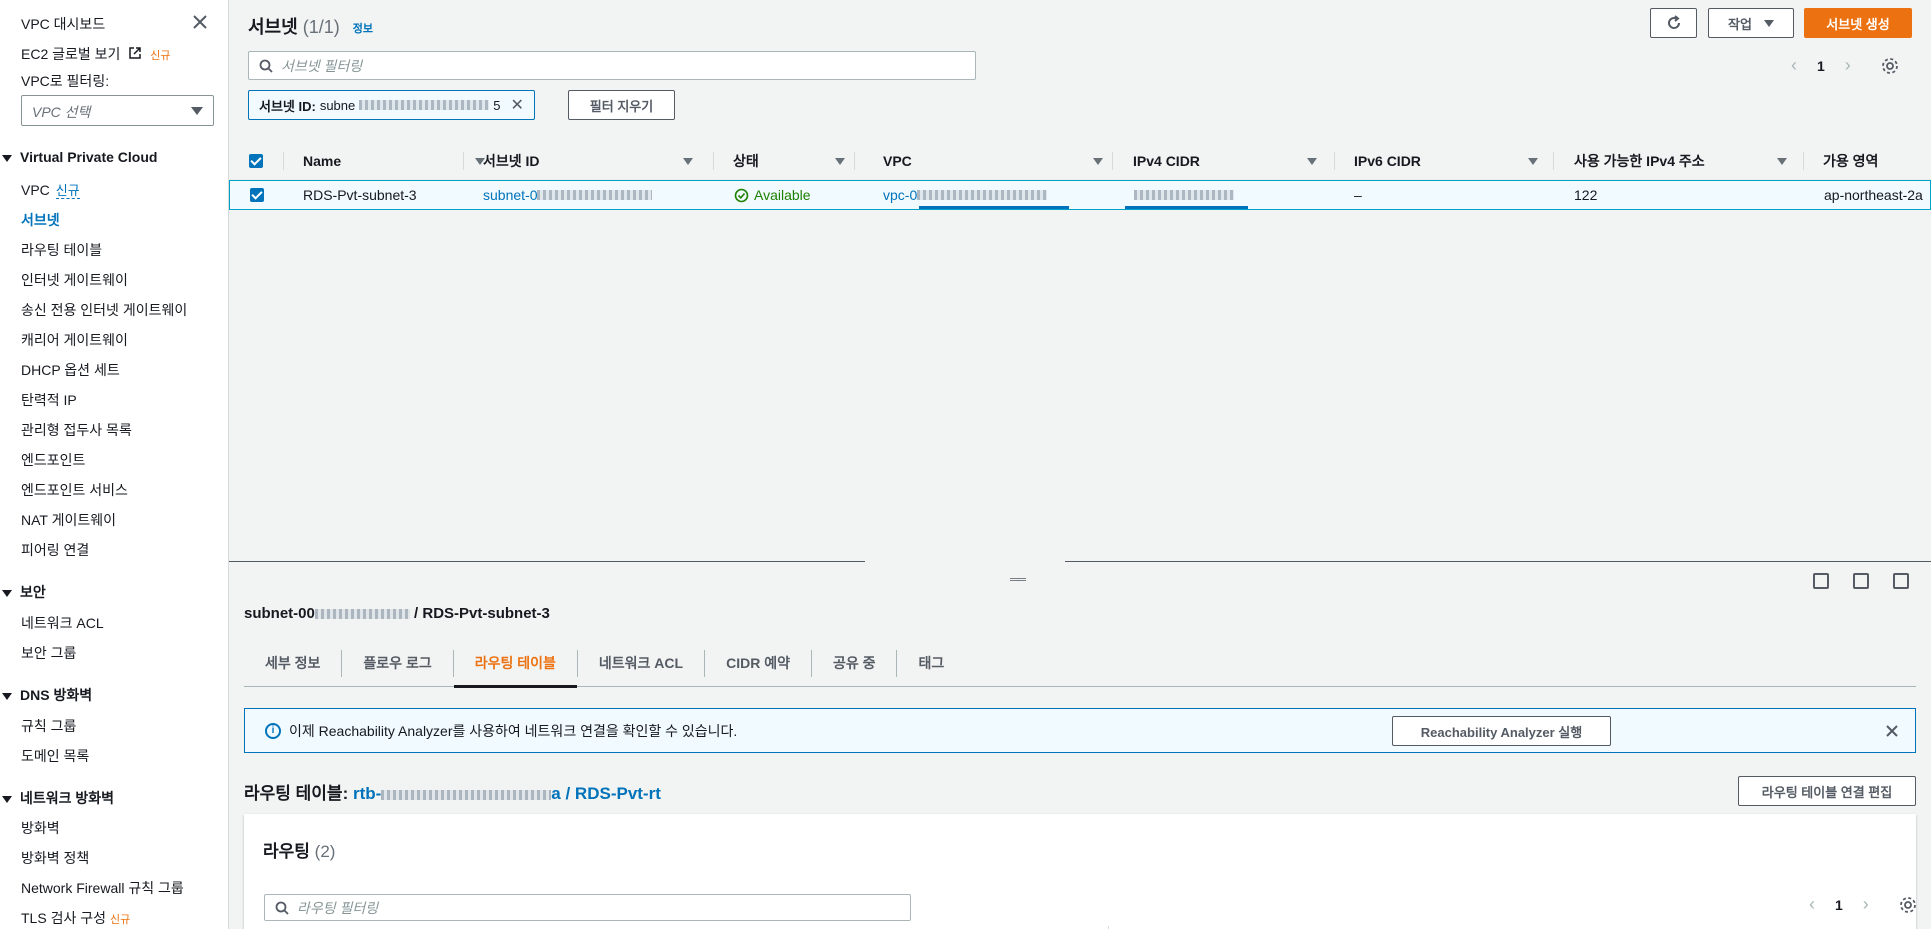  I want to click on sidebar-item-route-tables: 라우팅 테이블, so click(61, 250).